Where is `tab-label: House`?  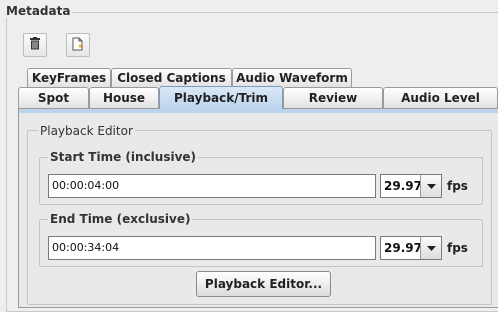 tab-label: House is located at coordinates (124, 98).